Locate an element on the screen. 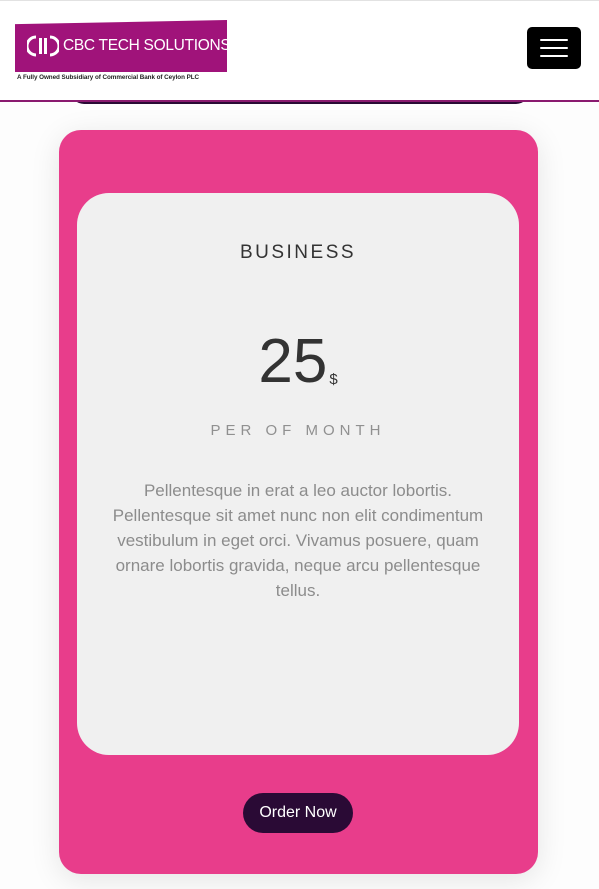  price-currency: $ is located at coordinates (333, 379).